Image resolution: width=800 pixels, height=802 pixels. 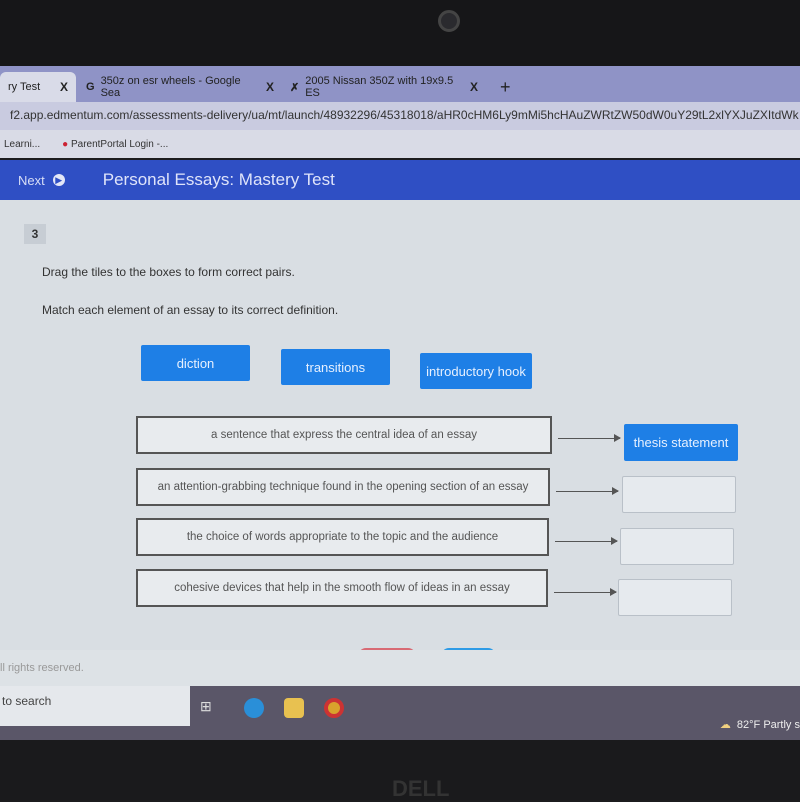 I want to click on dell-logo: DELL, so click(x=421, y=788).